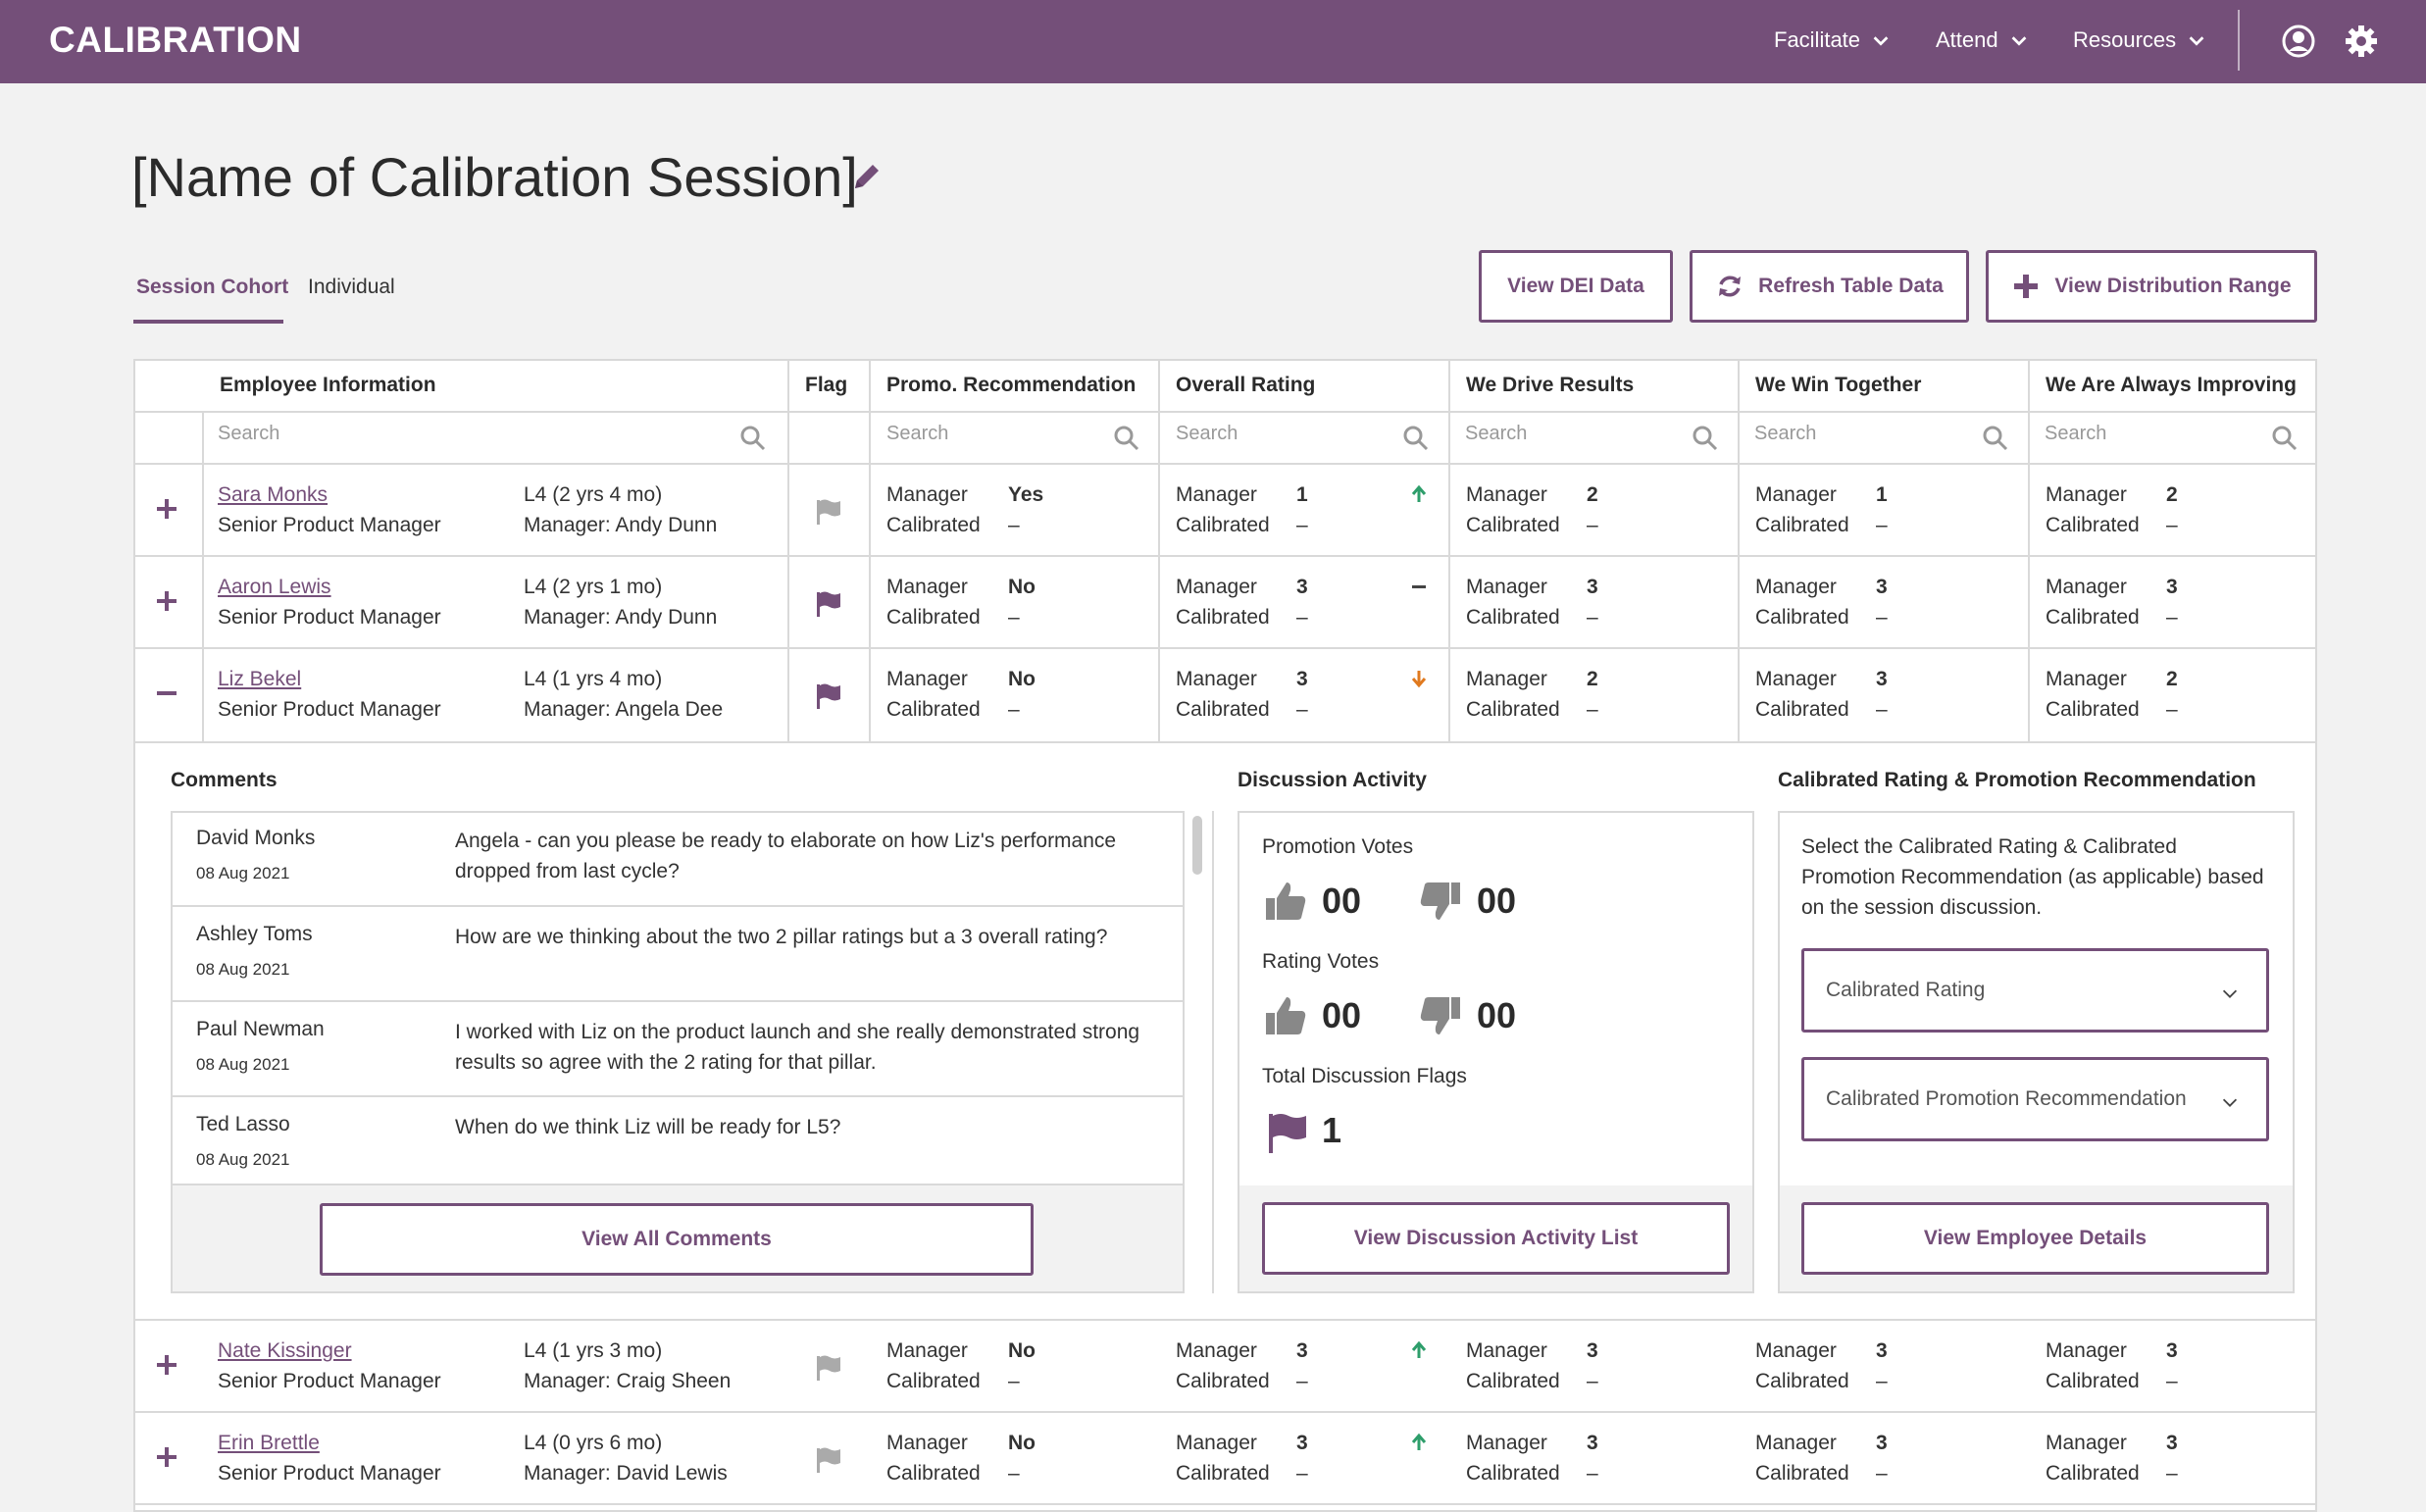  I want to click on settings-gear-icon, so click(2361, 41).